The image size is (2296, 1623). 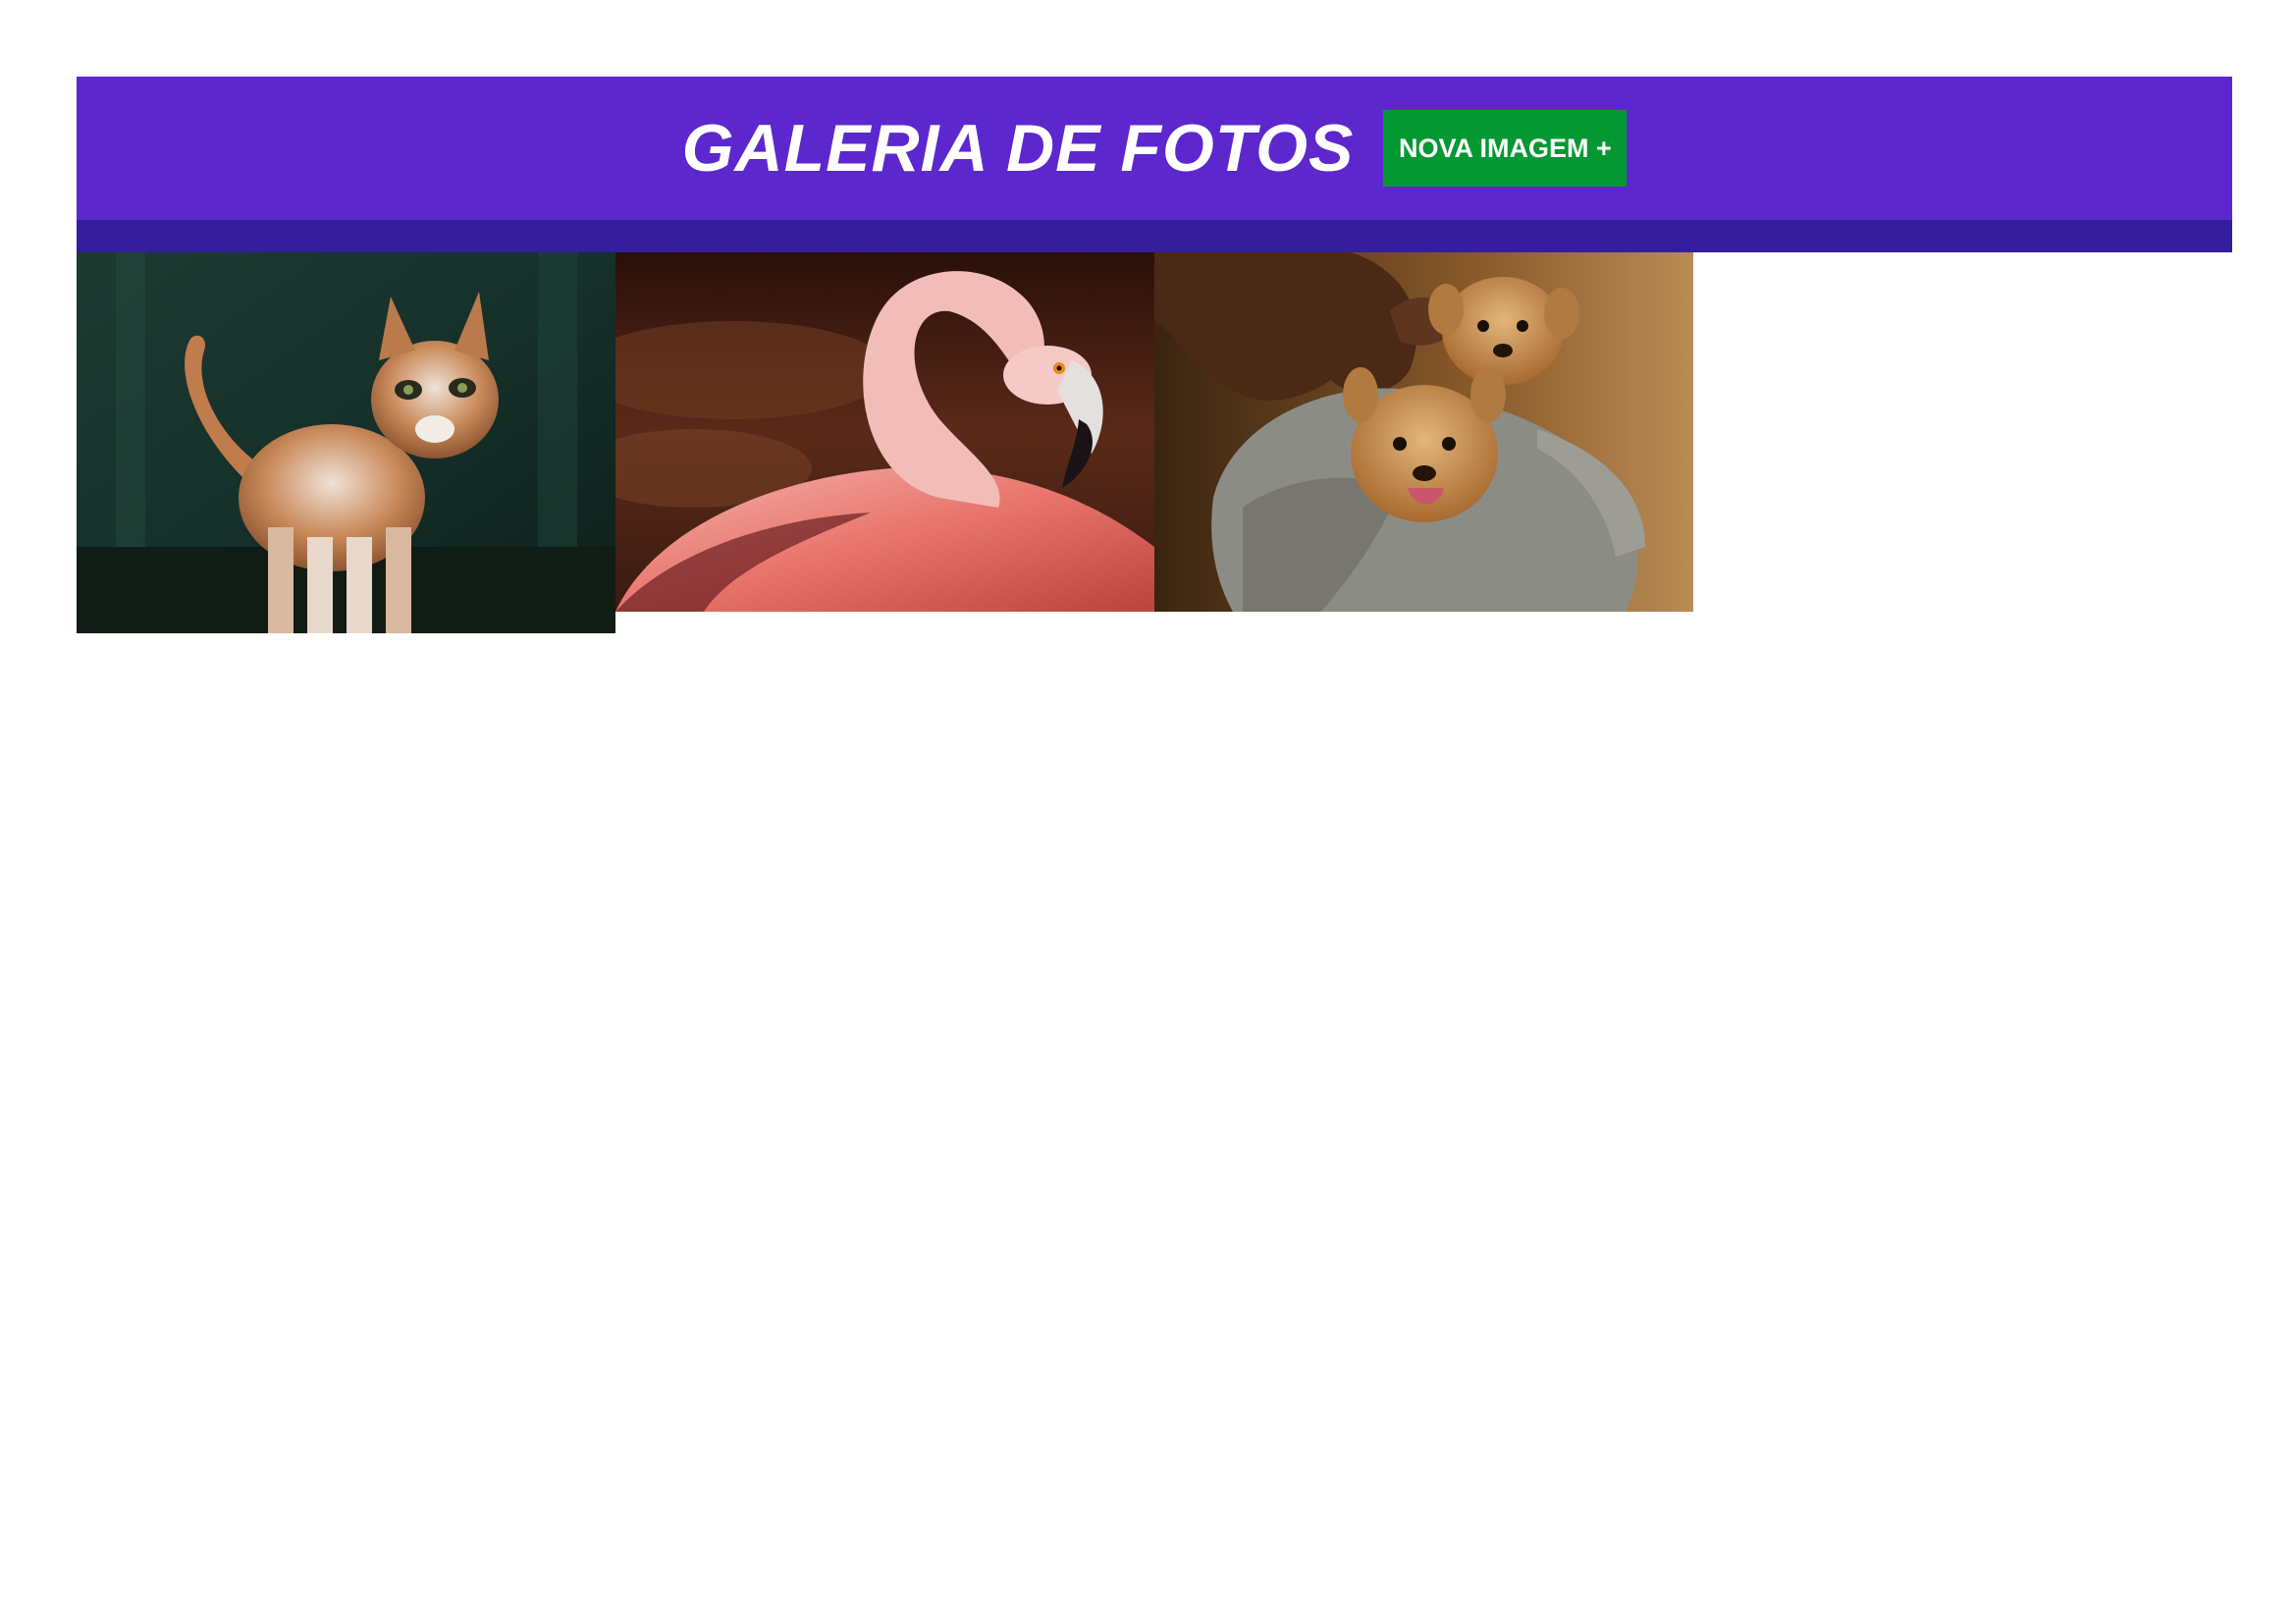 I want to click on gallery-photo-cat, so click(x=346, y=442).